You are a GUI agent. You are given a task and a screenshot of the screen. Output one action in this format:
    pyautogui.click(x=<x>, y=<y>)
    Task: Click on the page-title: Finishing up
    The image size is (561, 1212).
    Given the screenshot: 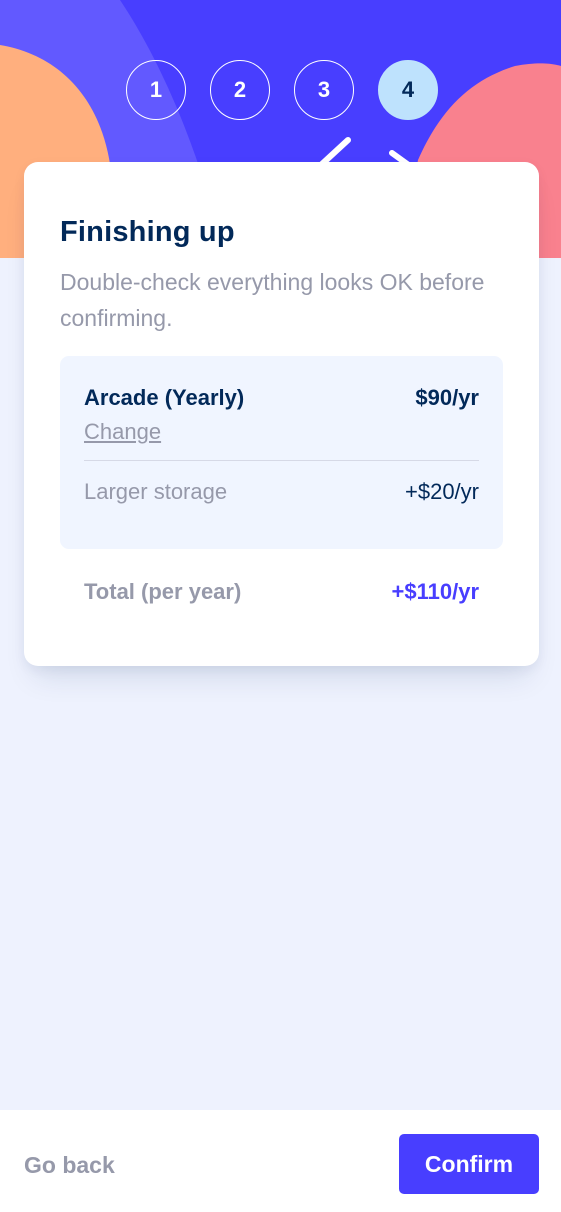 What is the action you would take?
    pyautogui.click(x=147, y=232)
    